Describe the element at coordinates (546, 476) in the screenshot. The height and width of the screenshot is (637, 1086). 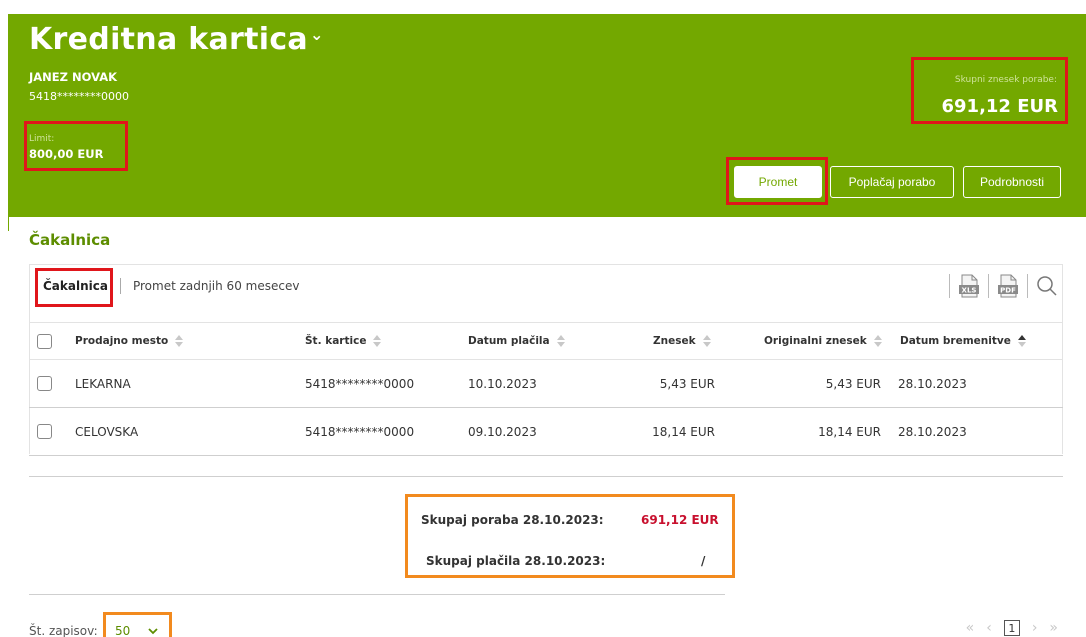
I see `table-bottom-divider` at that location.